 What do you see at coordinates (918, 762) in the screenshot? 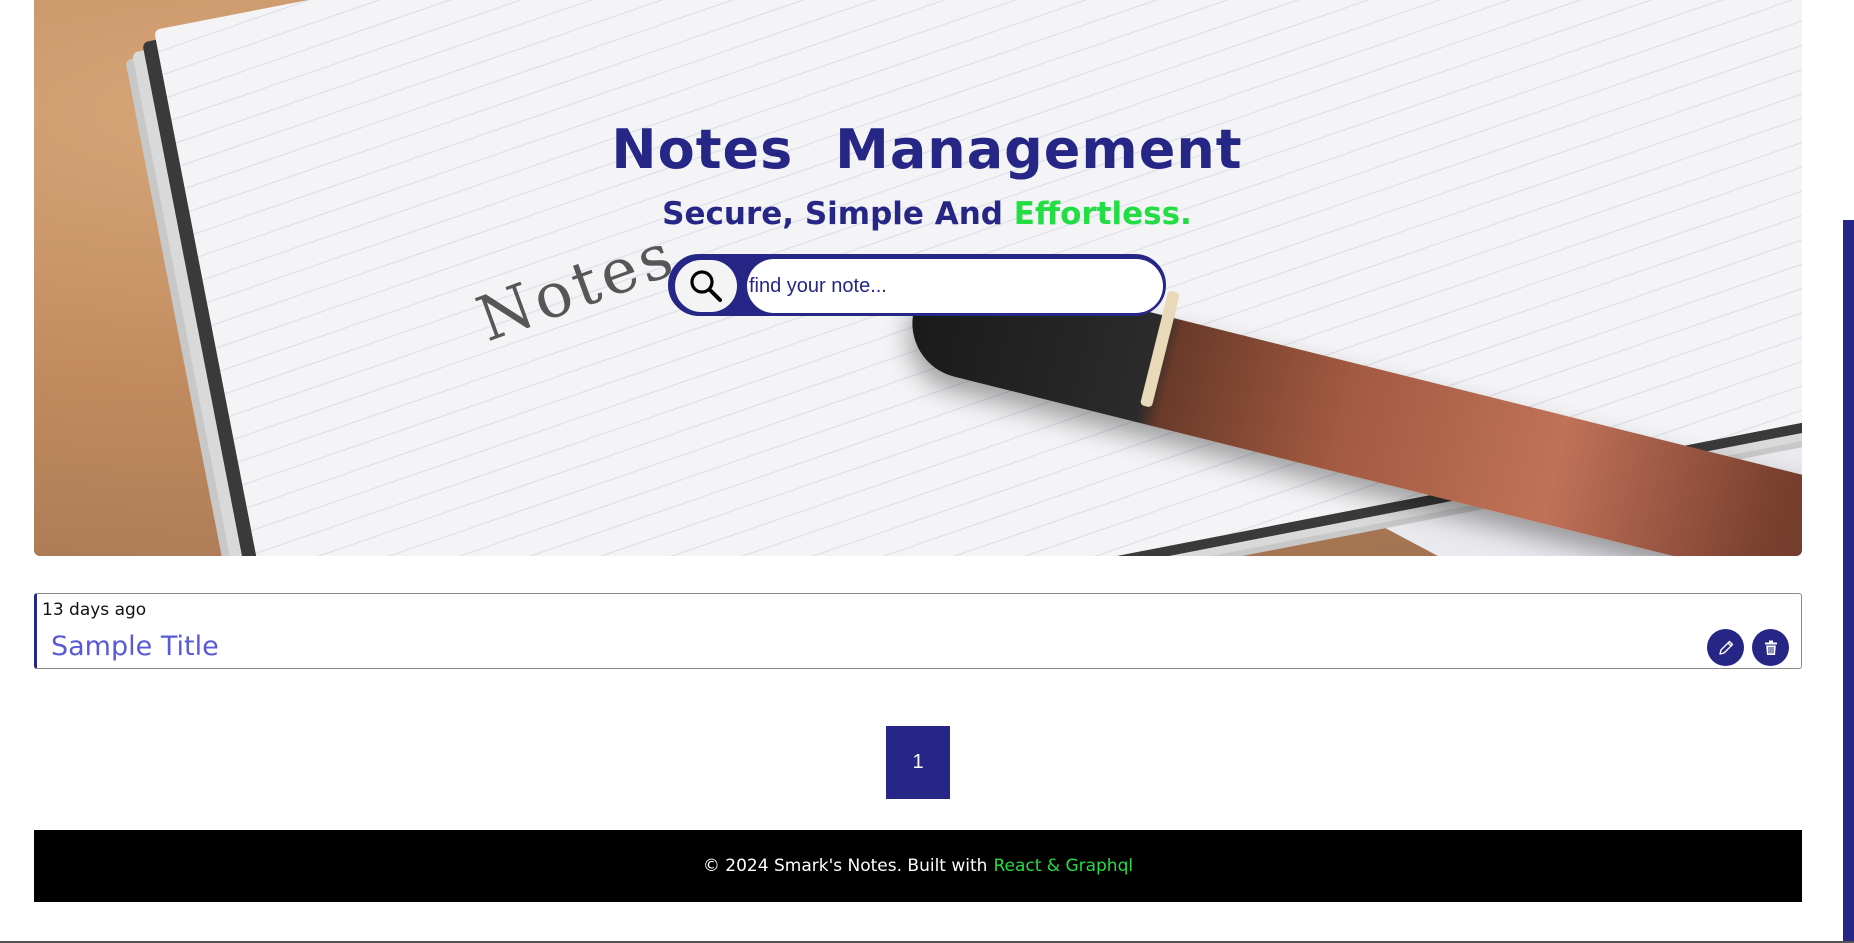
I see `pagination-page-1: 1` at bounding box center [918, 762].